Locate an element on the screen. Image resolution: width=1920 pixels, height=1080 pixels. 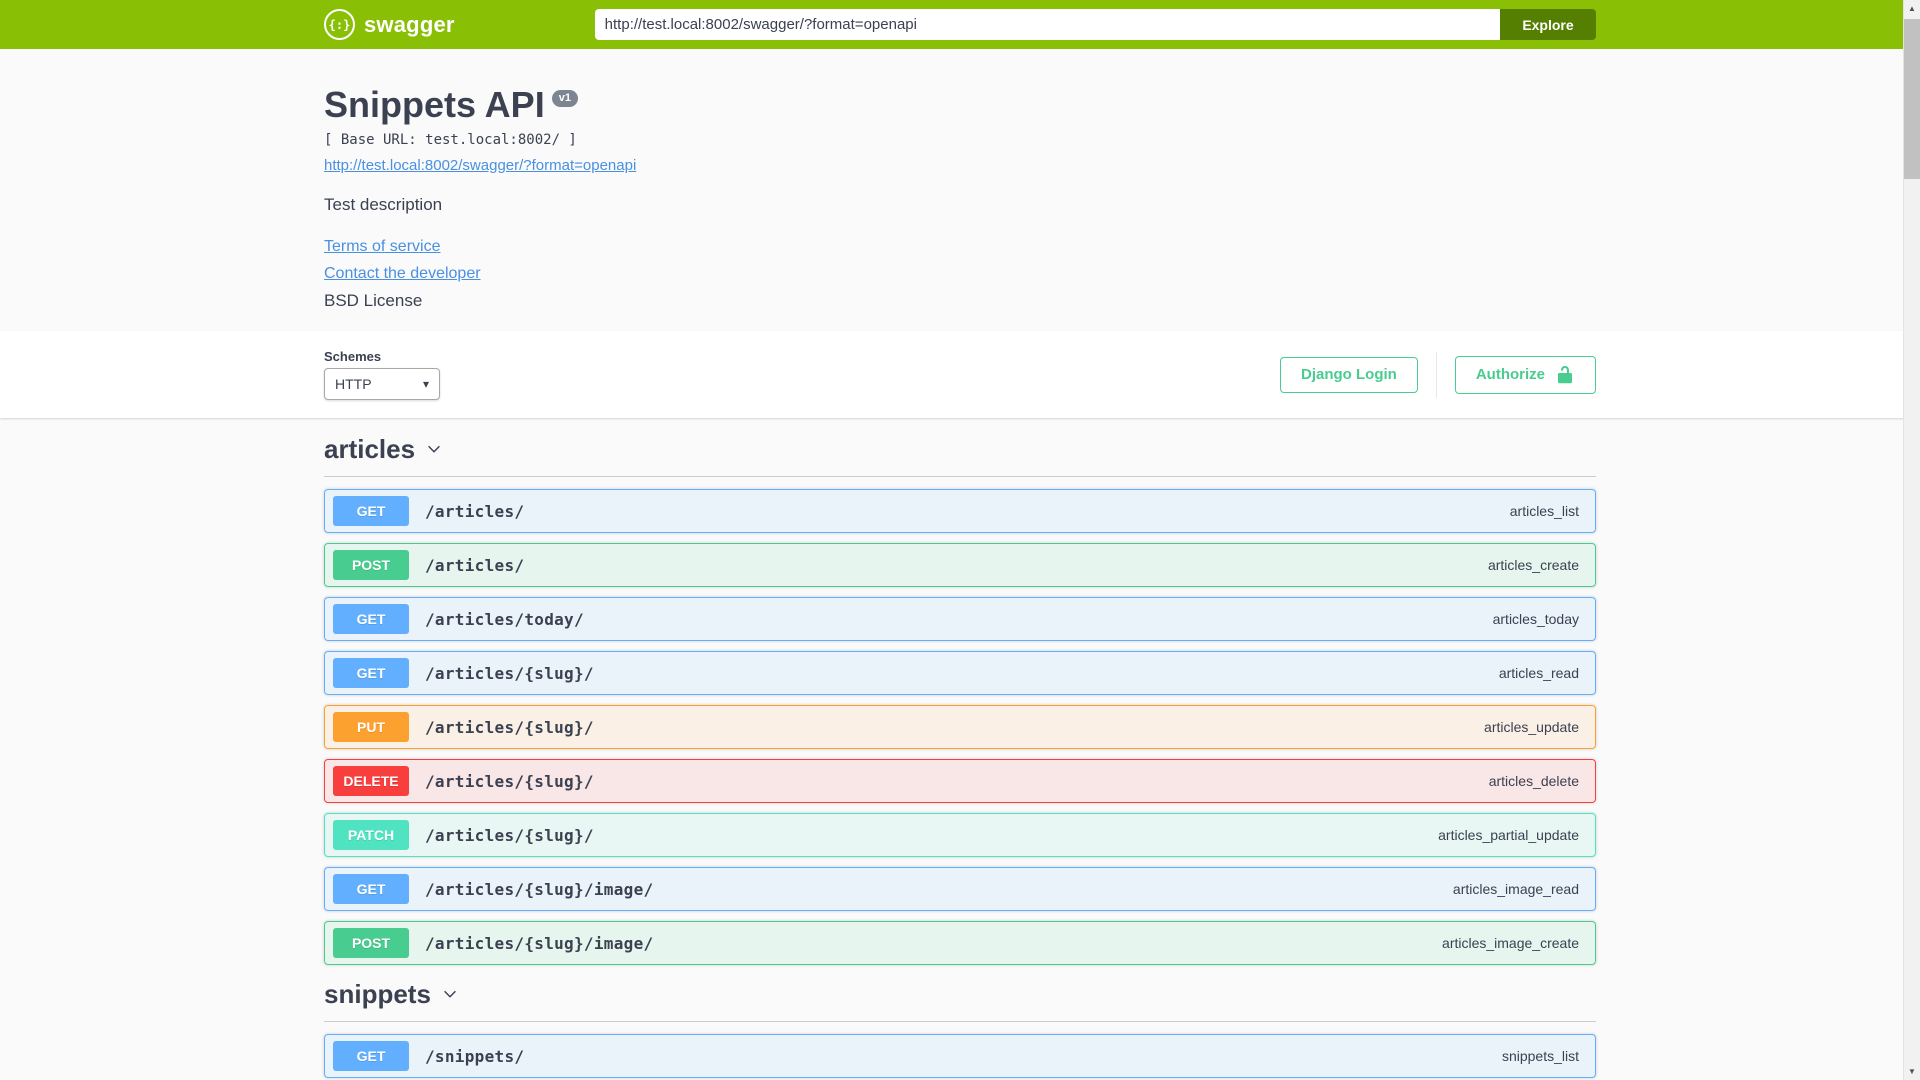
method-badge-put: PUT is located at coordinates (371, 727).